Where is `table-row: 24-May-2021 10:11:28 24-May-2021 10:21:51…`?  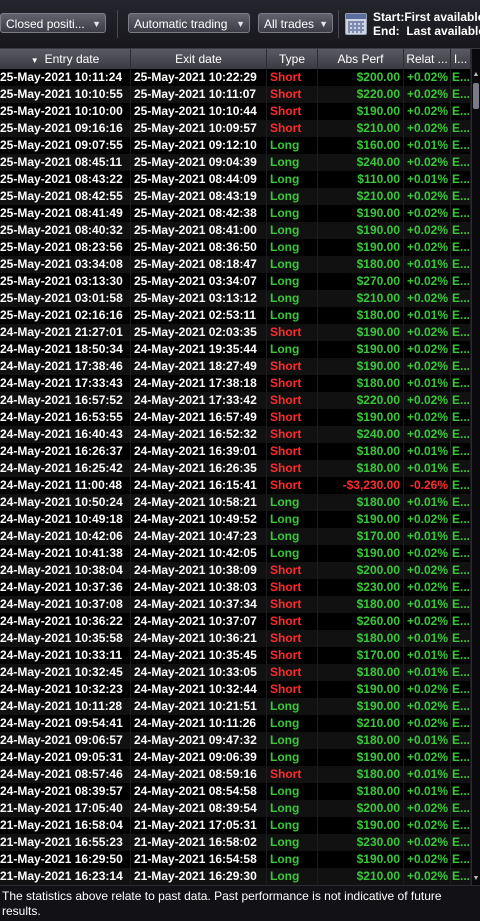 table-row: 24-May-2021 10:11:28 24-May-2021 10:21:51… is located at coordinates (235, 706).